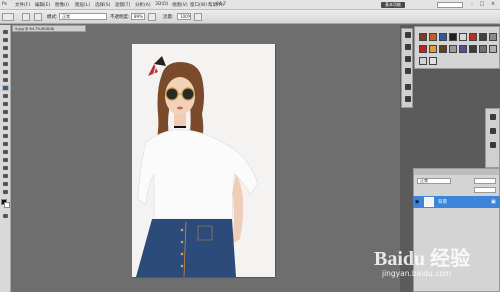 Image resolution: width=500 pixels, height=292 pixels. I want to click on quick-mask-icon, so click(5, 216).